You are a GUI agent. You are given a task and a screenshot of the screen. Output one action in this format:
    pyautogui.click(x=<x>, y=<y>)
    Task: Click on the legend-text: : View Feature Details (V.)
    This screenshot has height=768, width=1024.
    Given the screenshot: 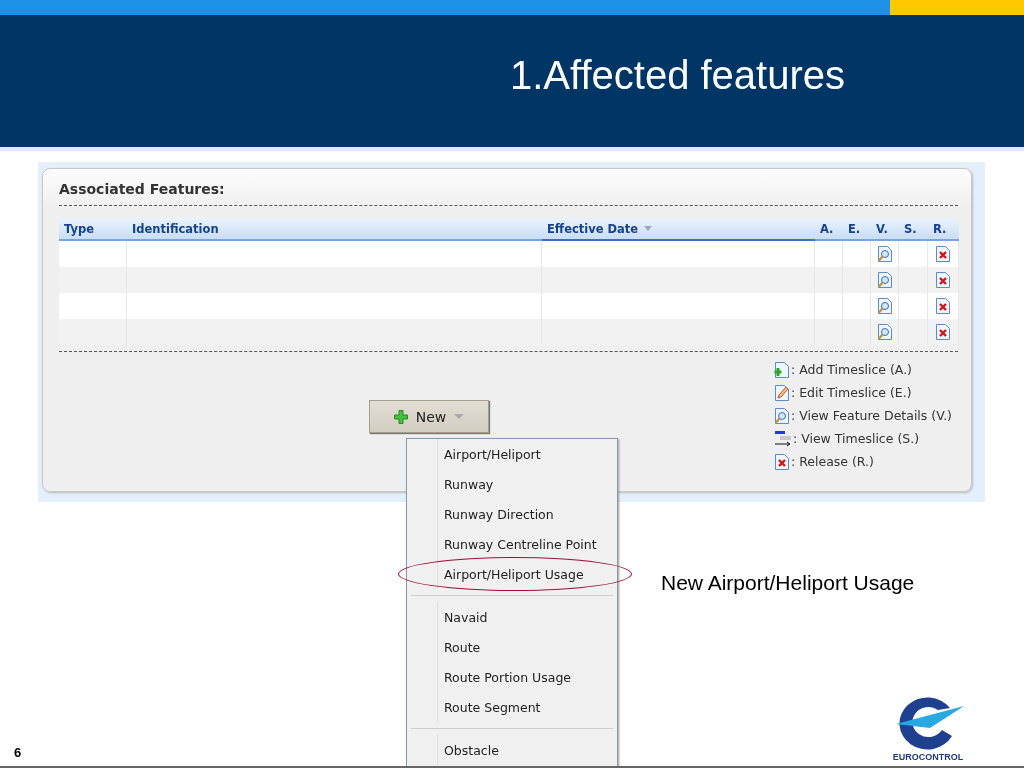 What is the action you would take?
    pyautogui.click(x=871, y=415)
    